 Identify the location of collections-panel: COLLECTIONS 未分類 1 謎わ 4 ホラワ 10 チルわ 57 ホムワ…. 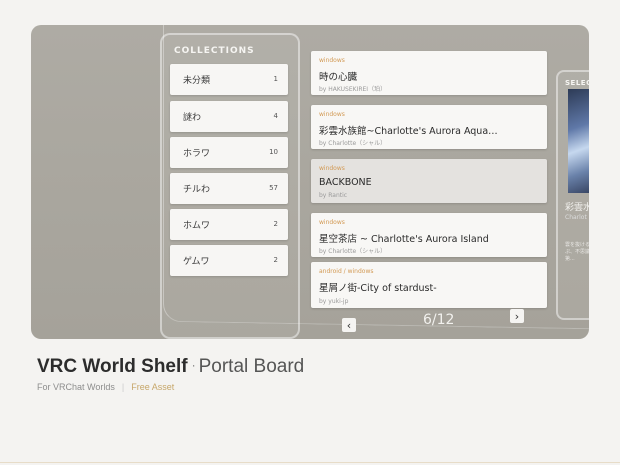
(230, 186).